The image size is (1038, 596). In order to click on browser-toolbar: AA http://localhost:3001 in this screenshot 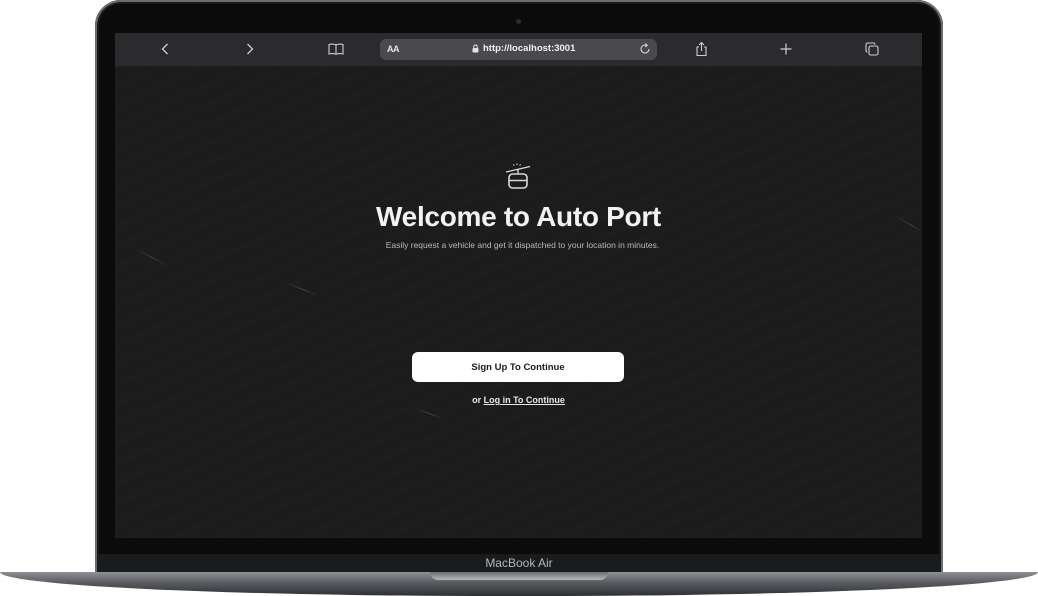, I will do `click(518, 50)`.